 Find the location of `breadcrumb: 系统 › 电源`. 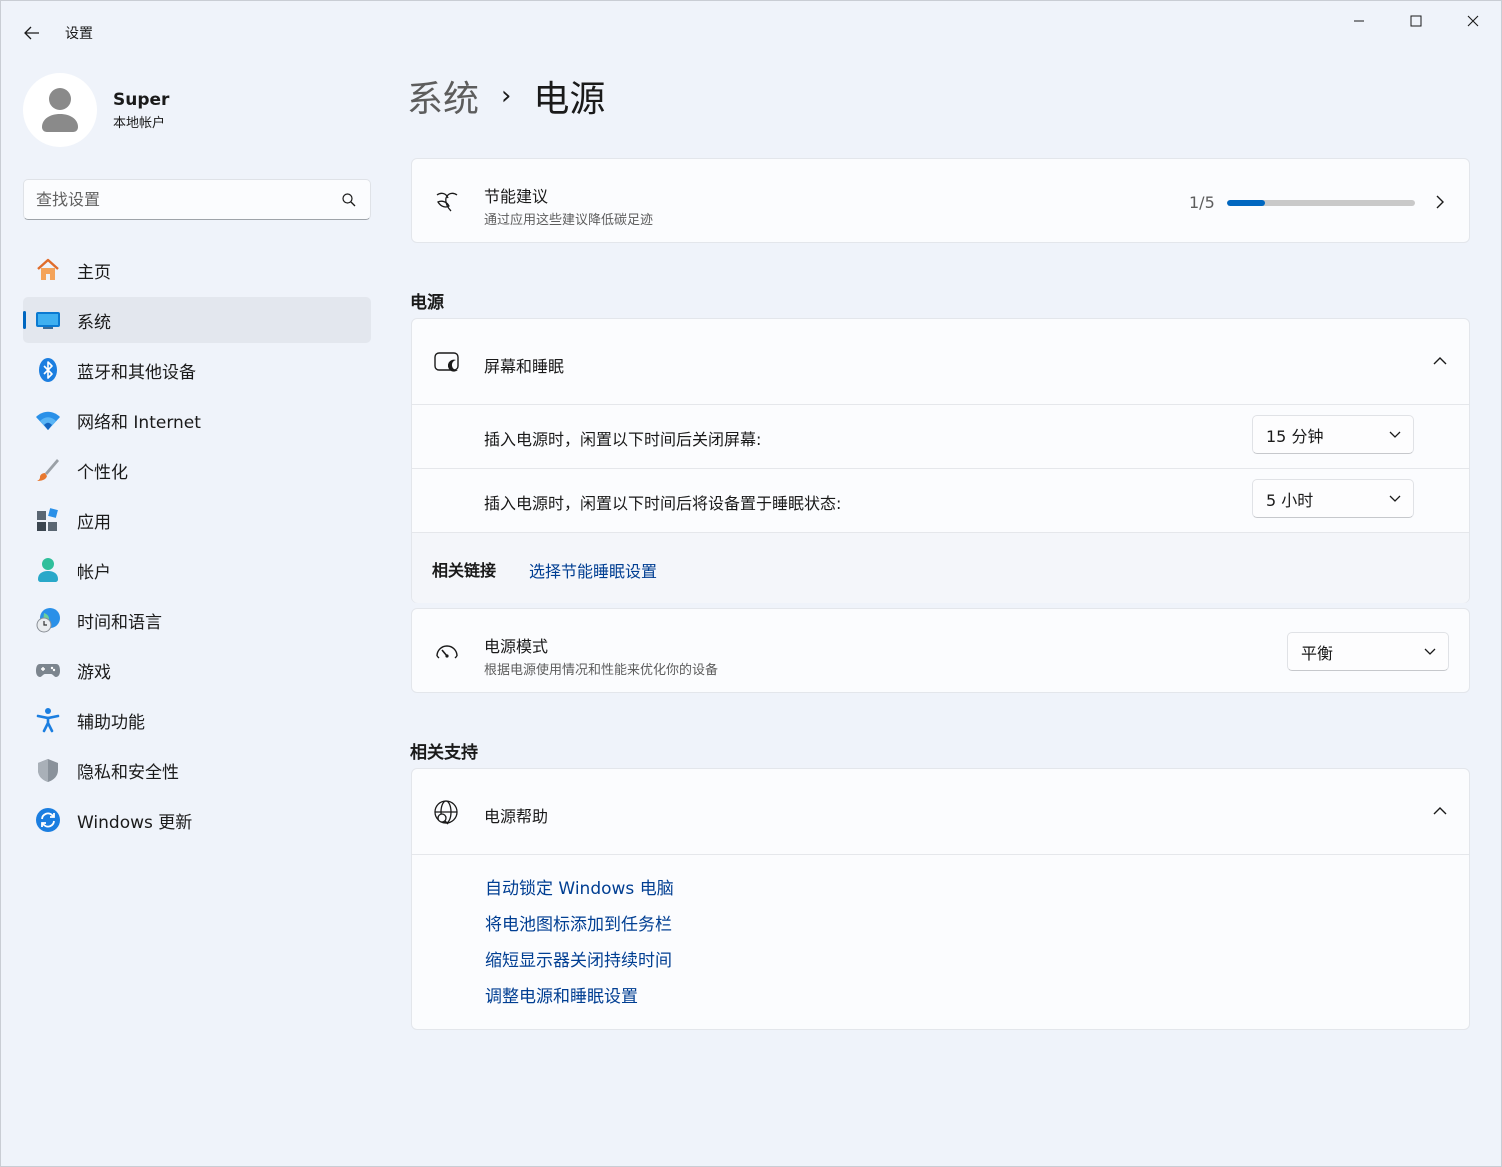

breadcrumb: 系统 › 电源 is located at coordinates (506, 96).